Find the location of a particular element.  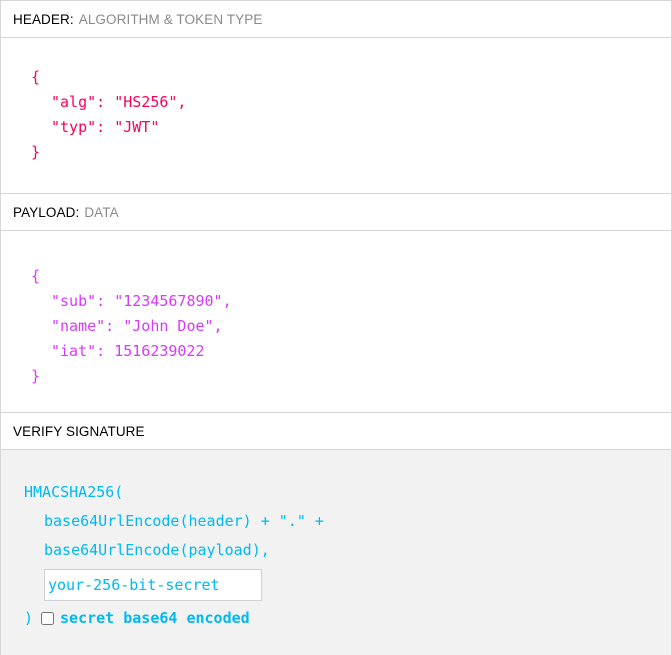

secret-input is located at coordinates (153, 585).